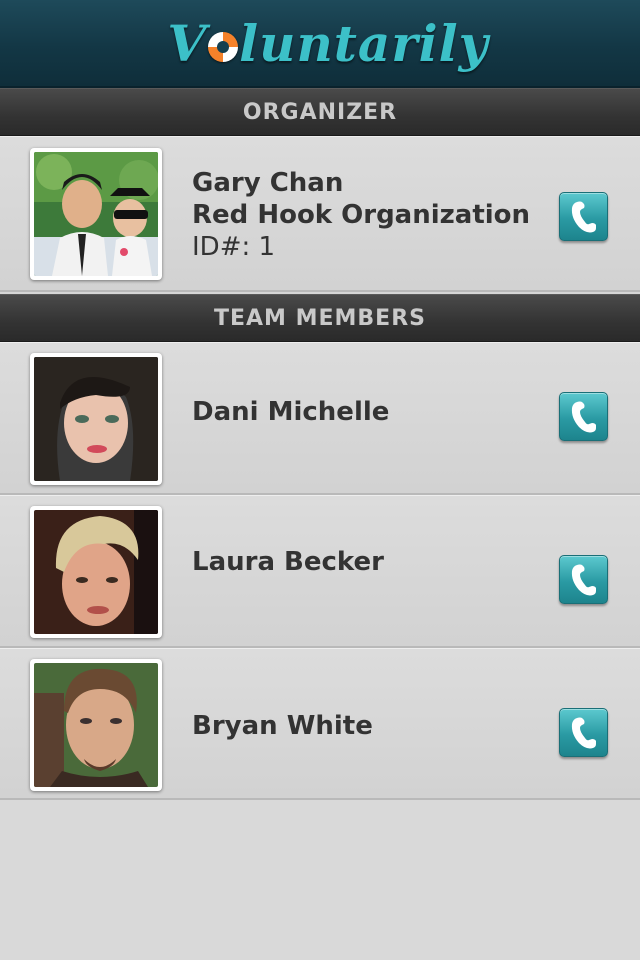  I want to click on team-members-section-header: TEAM MEMBERS, so click(320, 318).